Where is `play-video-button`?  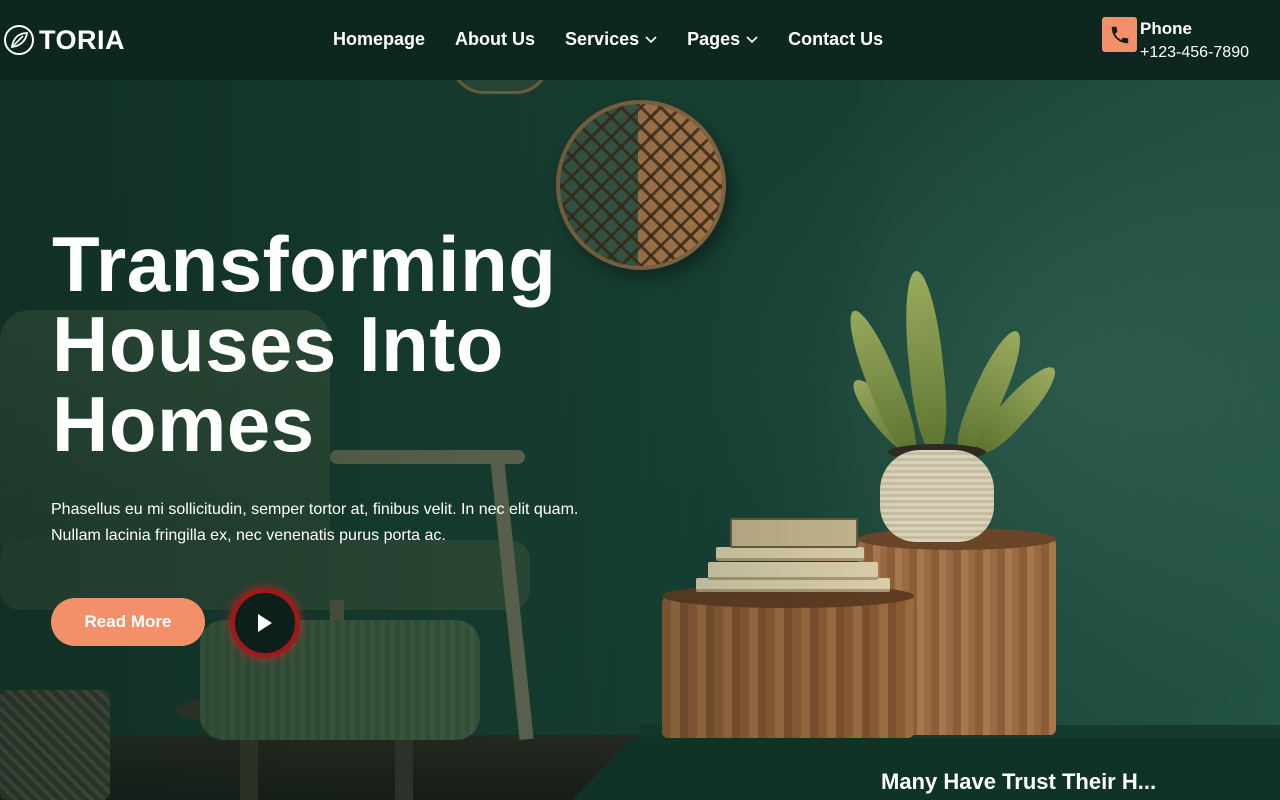
play-video-button is located at coordinates (265, 623).